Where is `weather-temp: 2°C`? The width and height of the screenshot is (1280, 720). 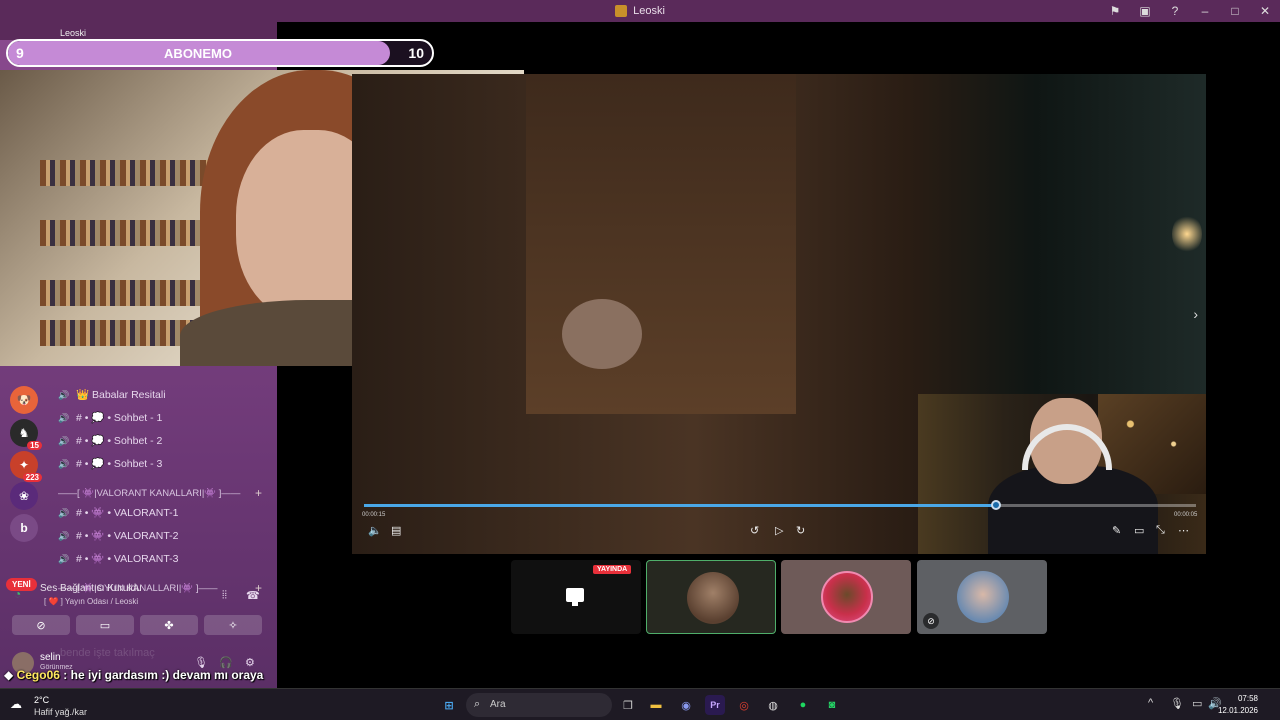 weather-temp: 2°C is located at coordinates (42, 700).